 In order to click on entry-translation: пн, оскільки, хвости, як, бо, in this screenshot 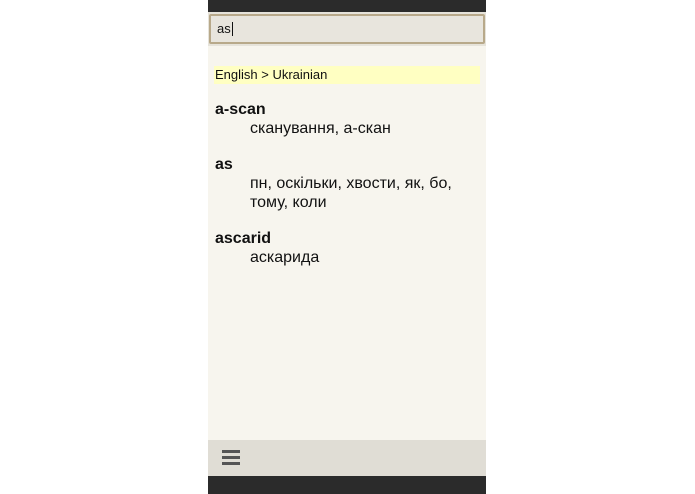, I will do `click(351, 183)`.